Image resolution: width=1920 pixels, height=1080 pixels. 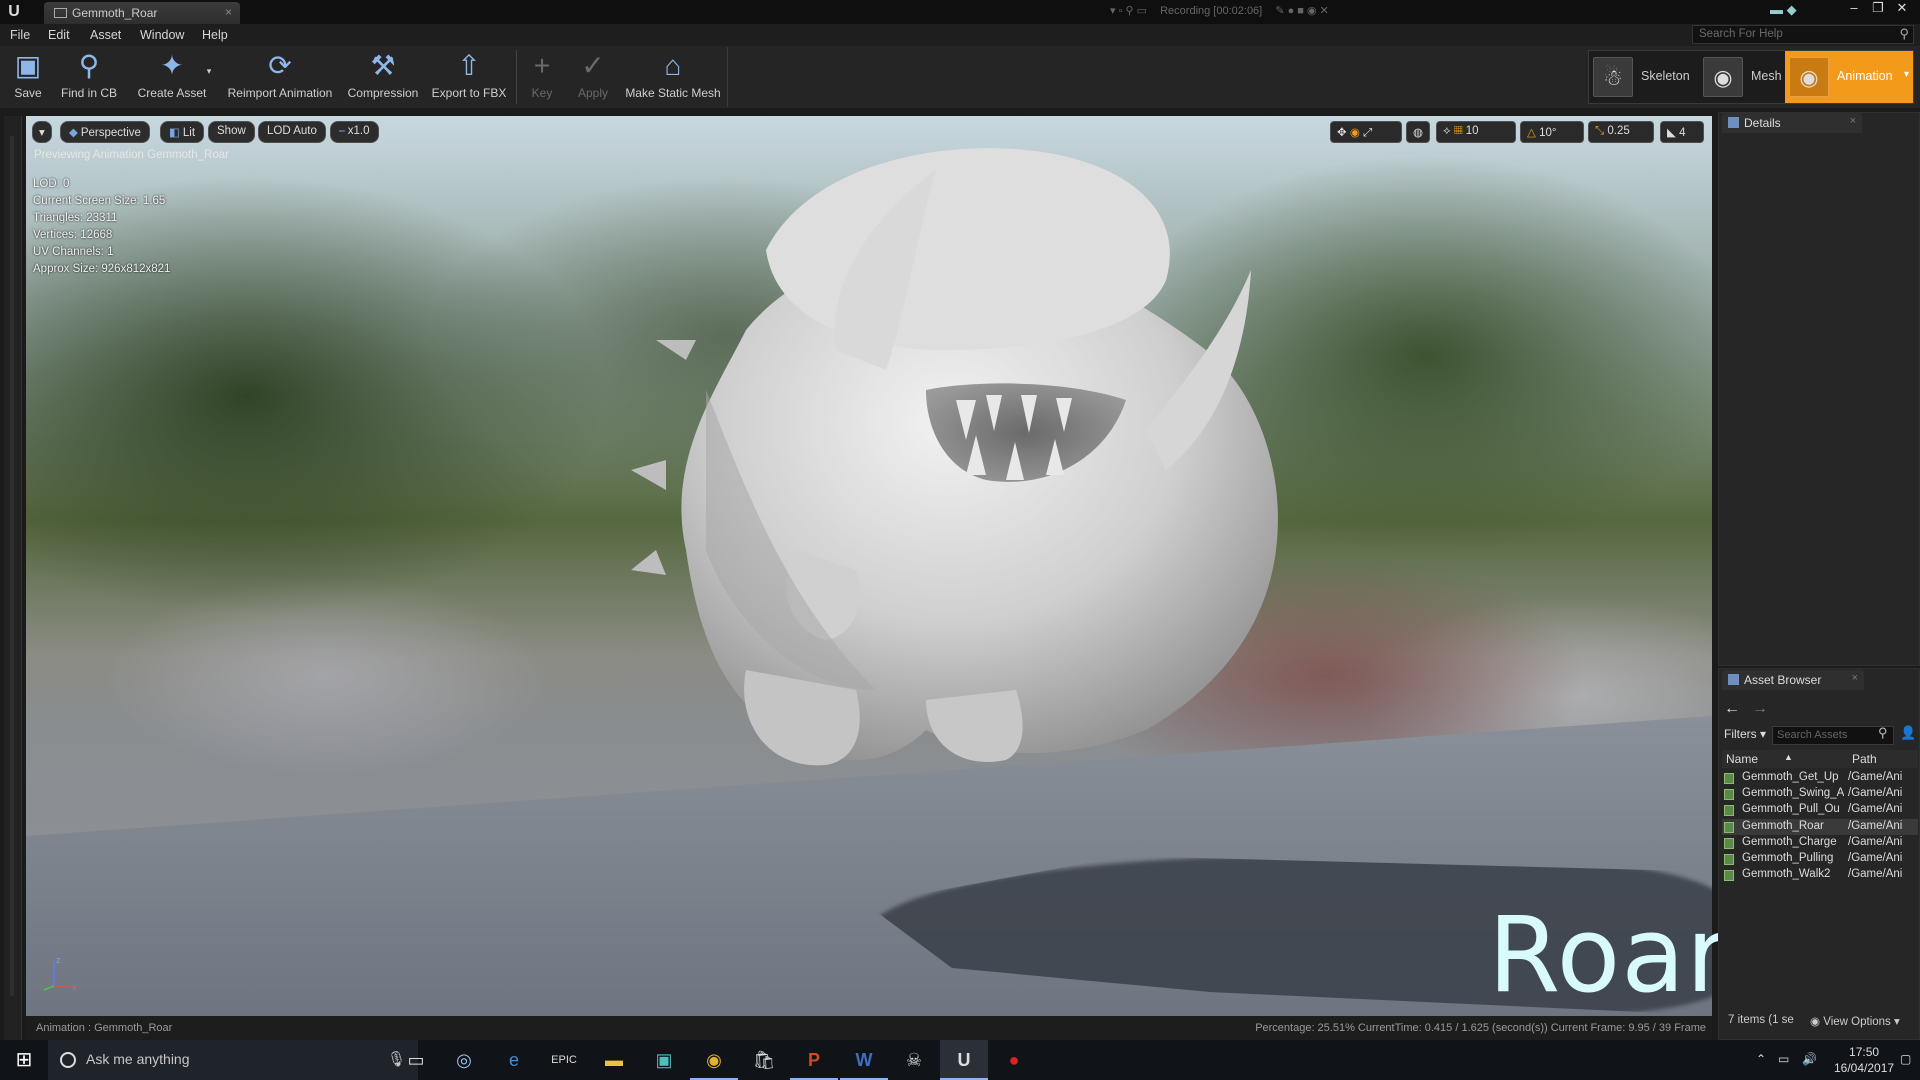 I want to click on details-tab: Details ×, so click(x=1792, y=123).